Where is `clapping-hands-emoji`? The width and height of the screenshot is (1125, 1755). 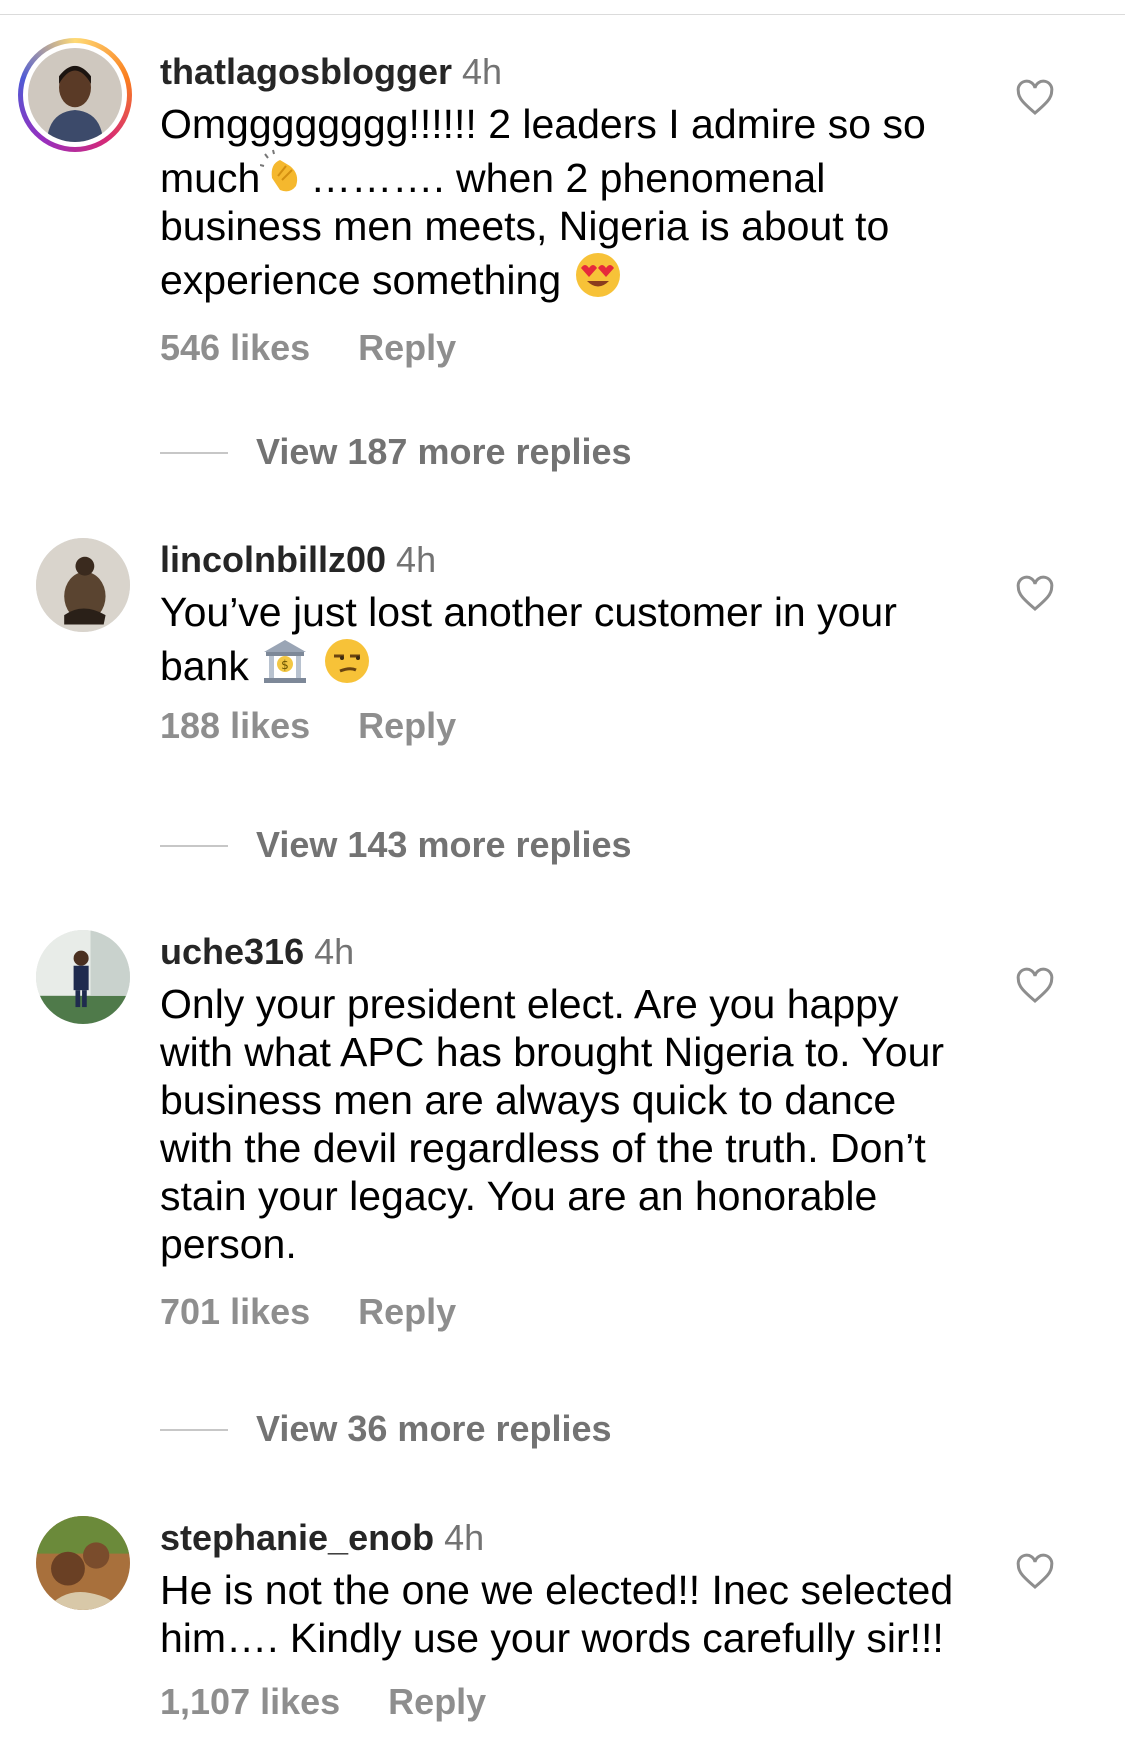 clapping-hands-emoji is located at coordinates (285, 173).